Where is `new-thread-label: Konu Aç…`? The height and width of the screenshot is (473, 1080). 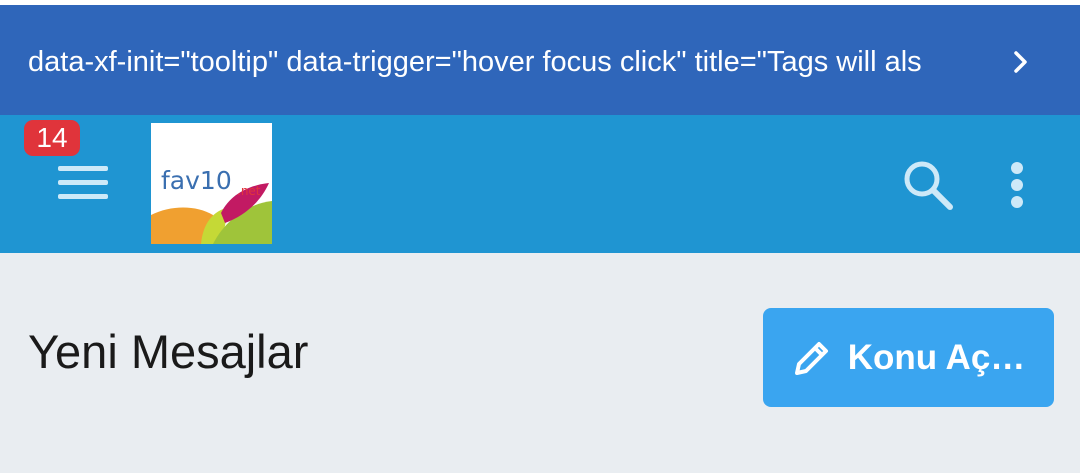 new-thread-label: Konu Aç… is located at coordinates (936, 357).